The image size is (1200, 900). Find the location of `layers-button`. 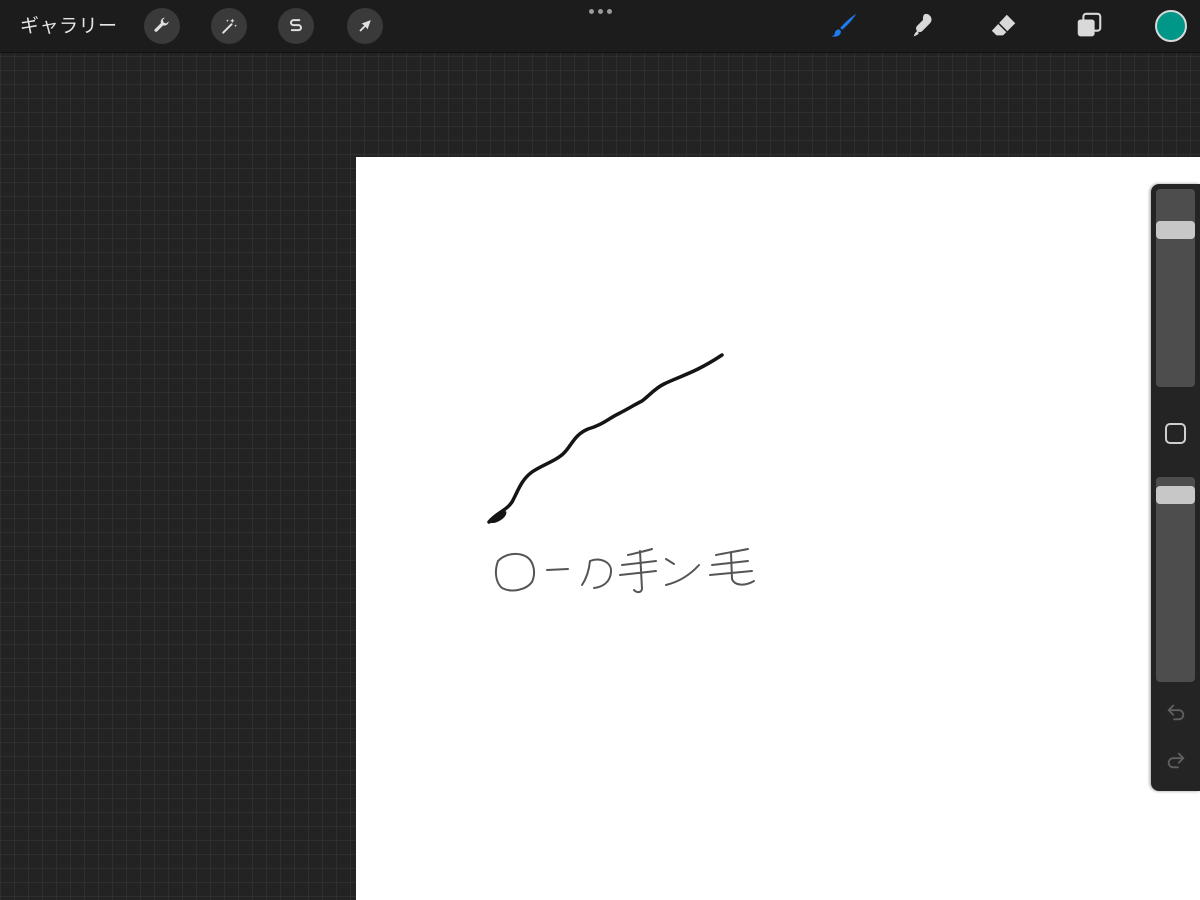

layers-button is located at coordinates (1089, 26).